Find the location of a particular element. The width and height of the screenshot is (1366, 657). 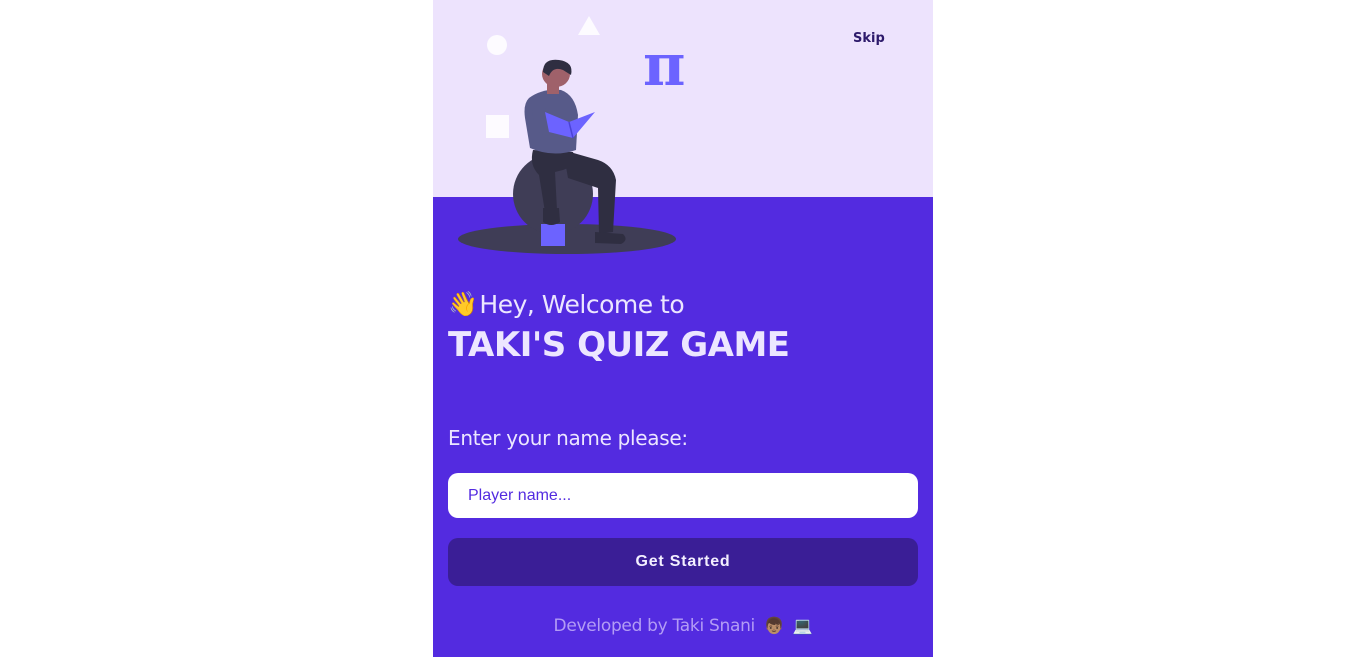

square-shape is located at coordinates (497, 126).